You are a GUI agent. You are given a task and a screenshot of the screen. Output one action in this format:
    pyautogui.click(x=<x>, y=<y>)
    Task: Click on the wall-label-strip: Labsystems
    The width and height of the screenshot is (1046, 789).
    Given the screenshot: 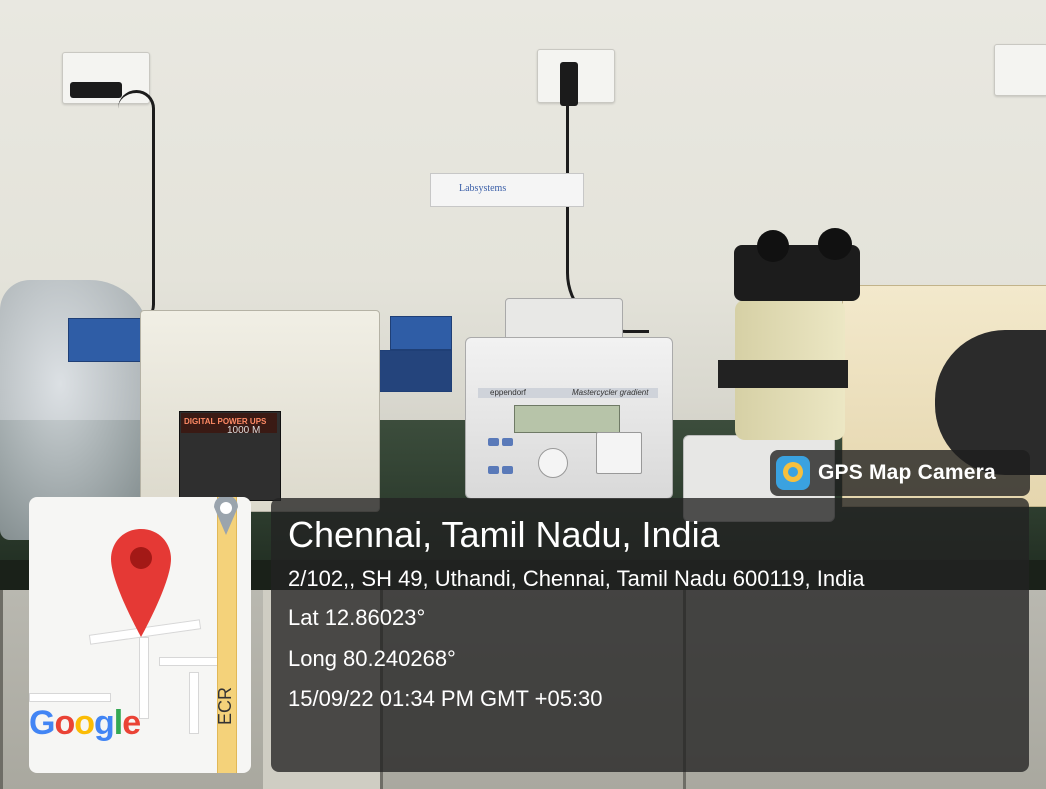 What is the action you would take?
    pyautogui.click(x=507, y=190)
    